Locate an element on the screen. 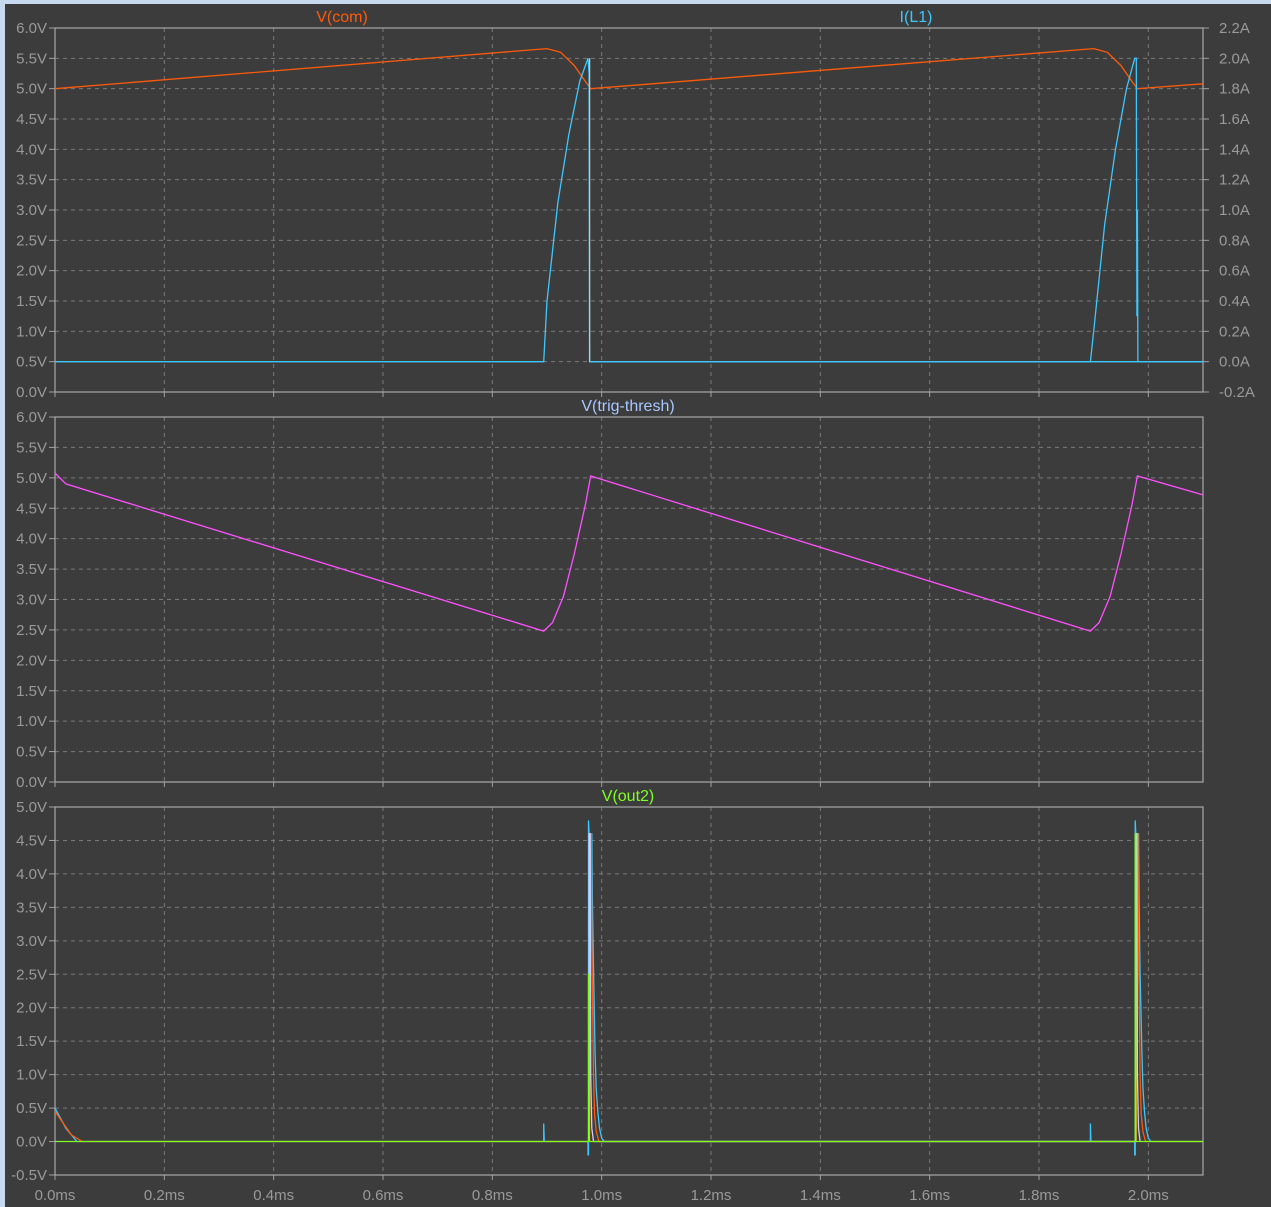  x-tick-label: 0.4ms is located at coordinates (273, 1195).